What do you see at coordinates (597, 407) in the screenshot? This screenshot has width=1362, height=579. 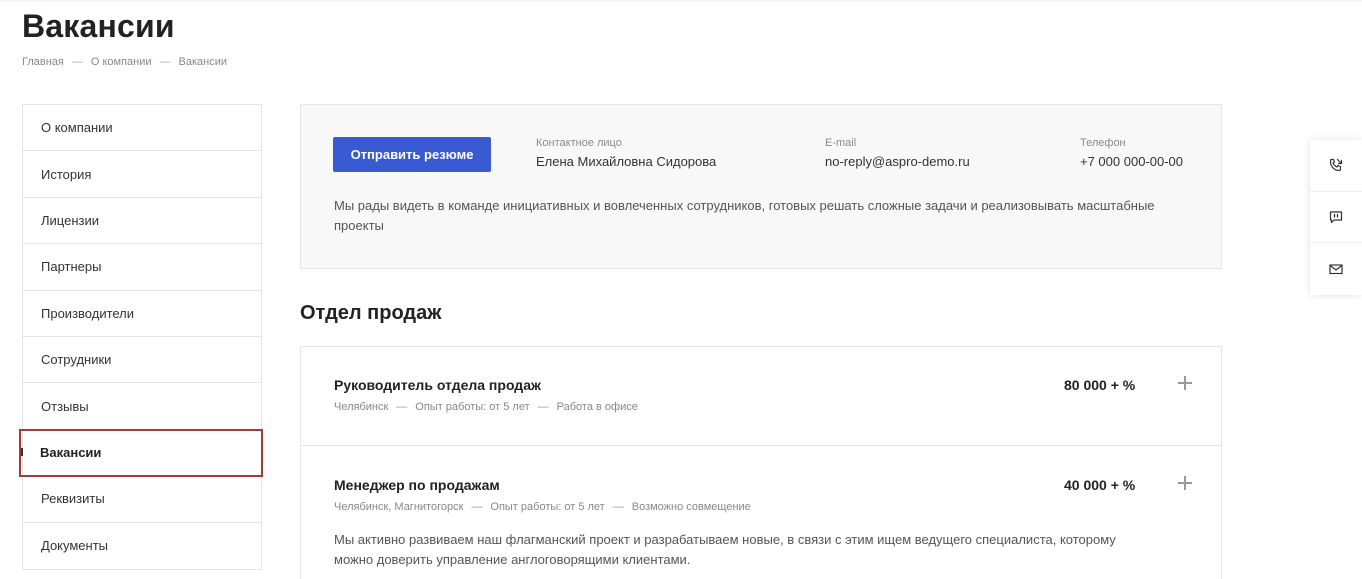 I see `vacancy-work-type: Работа в офисе` at bounding box center [597, 407].